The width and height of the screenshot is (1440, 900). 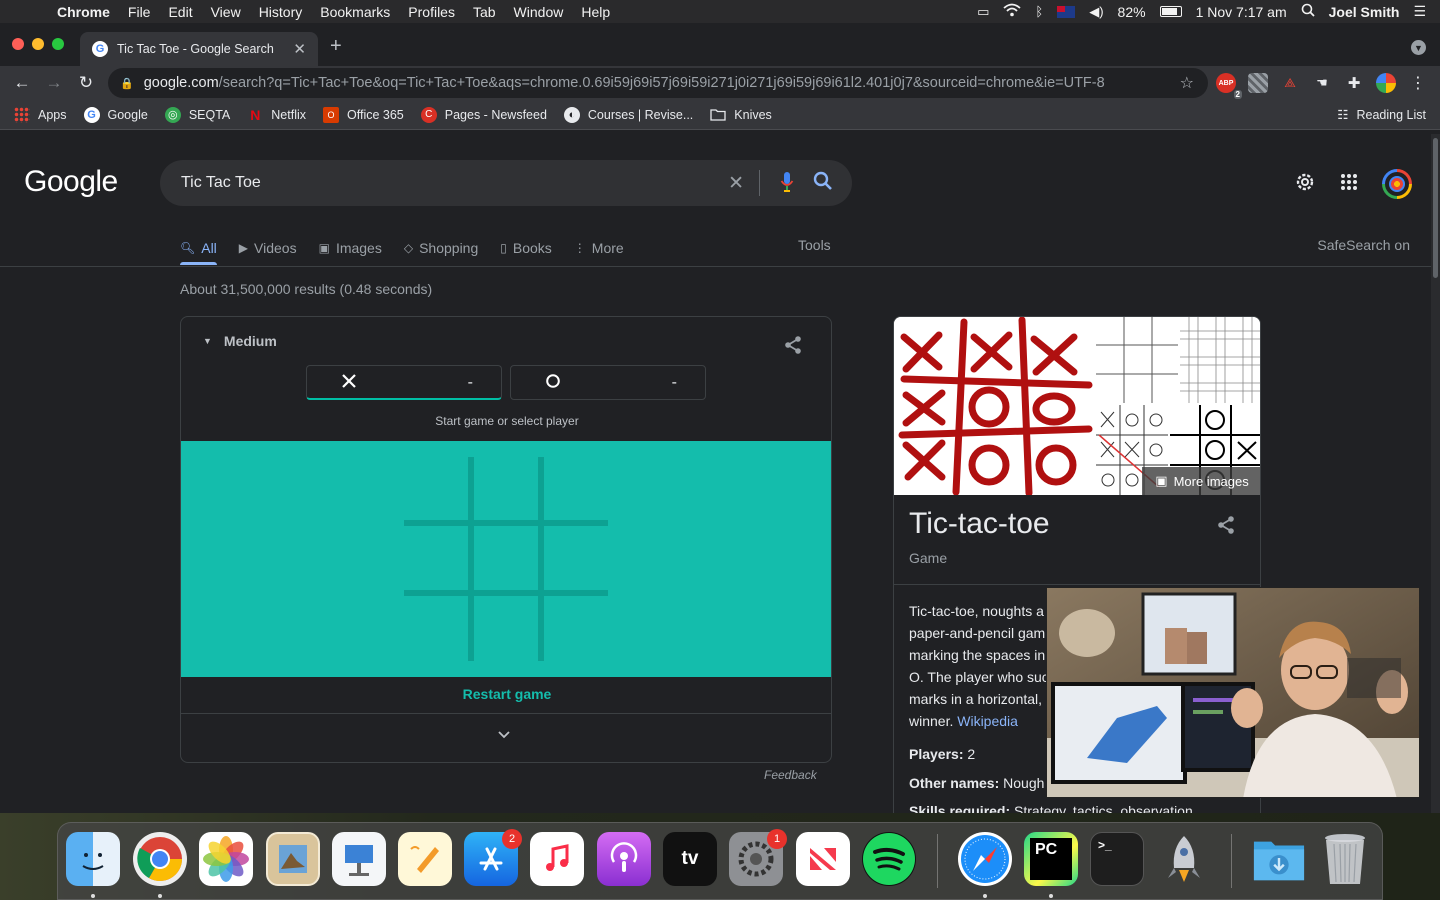 What do you see at coordinates (506, 694) in the screenshot?
I see `restart-game-button: Restart game` at bounding box center [506, 694].